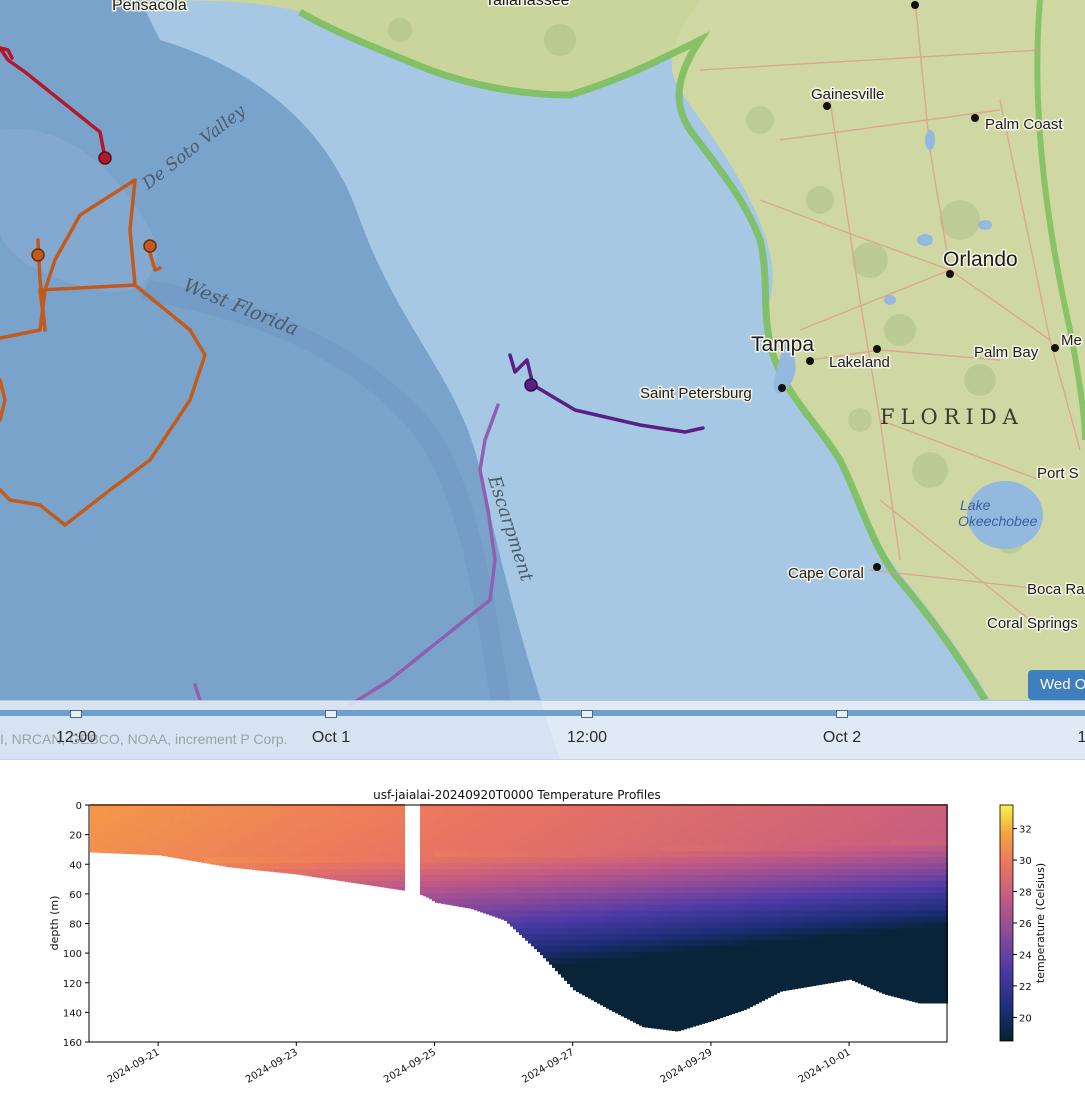 This screenshot has width=1085, height=1104. What do you see at coordinates (859, 362) in the screenshot?
I see `city-lakeland: Lakeland` at bounding box center [859, 362].